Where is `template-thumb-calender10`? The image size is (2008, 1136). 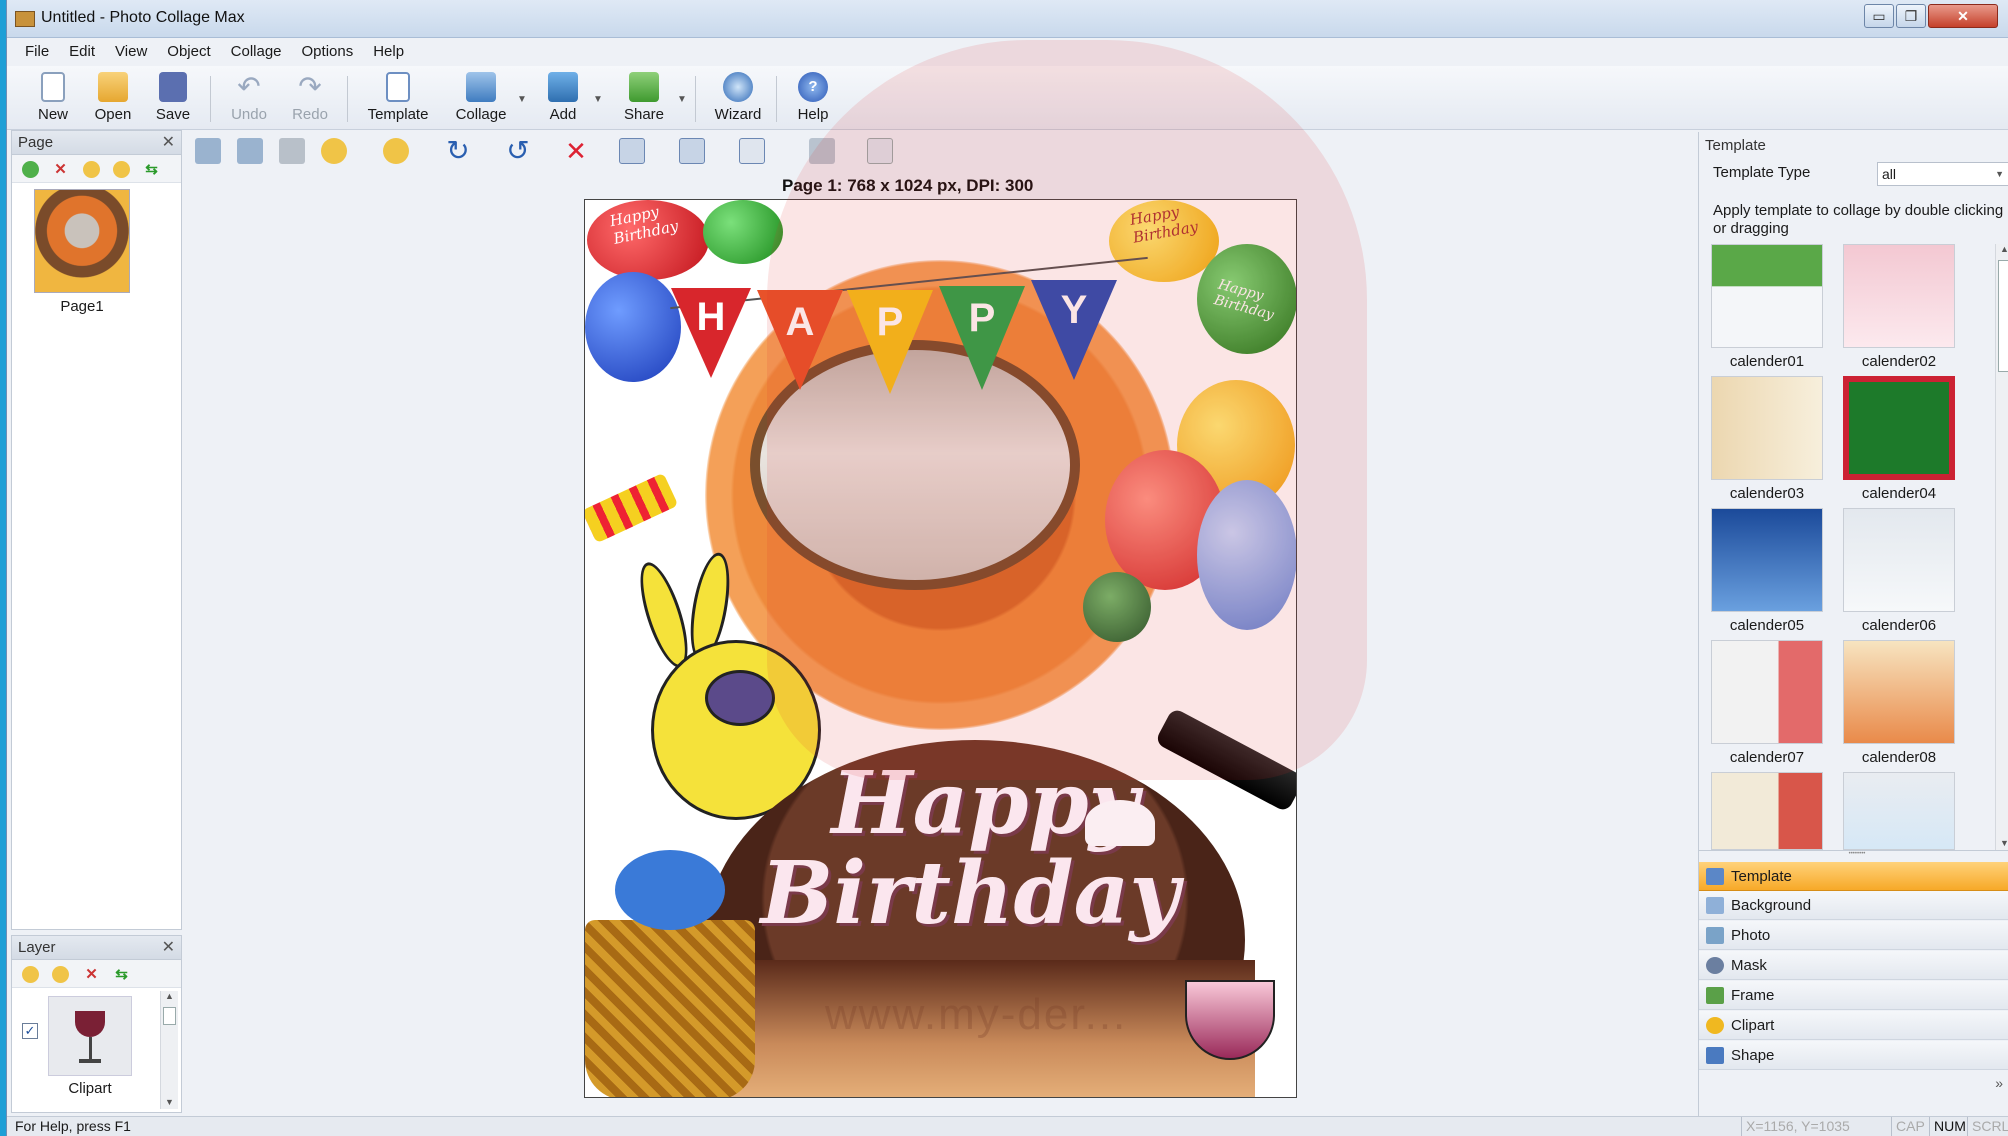
template-thumb-calender10 is located at coordinates (1899, 811).